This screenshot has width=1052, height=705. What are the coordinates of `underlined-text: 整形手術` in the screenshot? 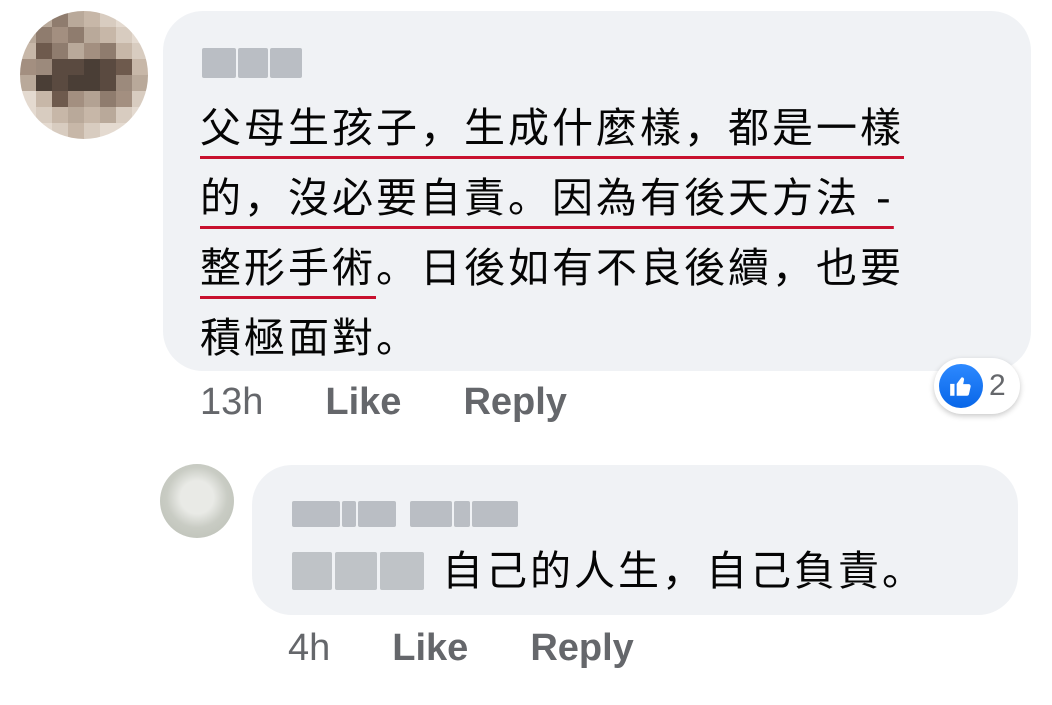 It's located at (288, 268).